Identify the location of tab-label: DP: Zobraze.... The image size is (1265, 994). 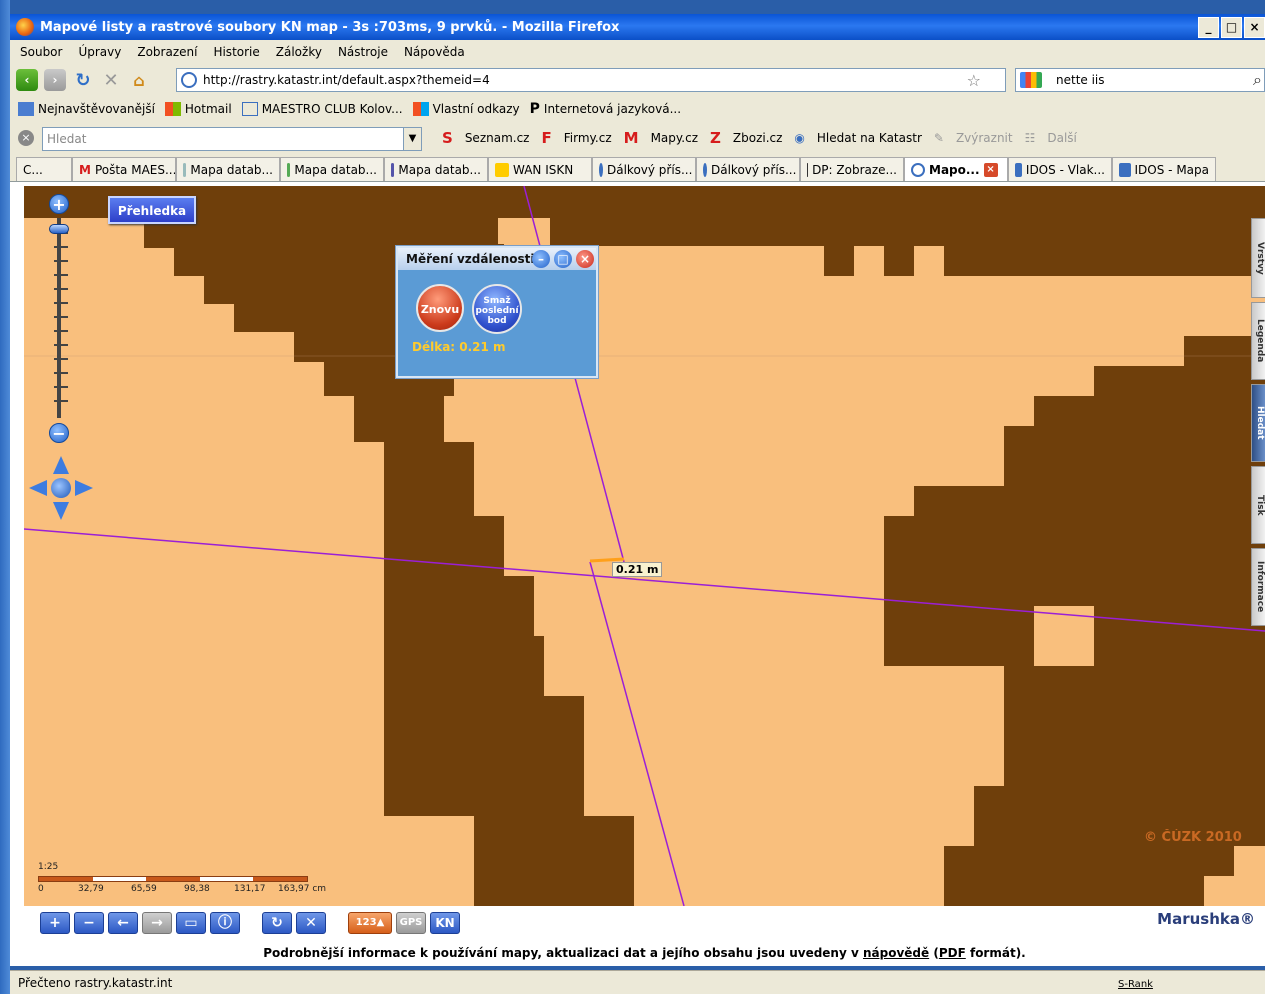
(854, 169).